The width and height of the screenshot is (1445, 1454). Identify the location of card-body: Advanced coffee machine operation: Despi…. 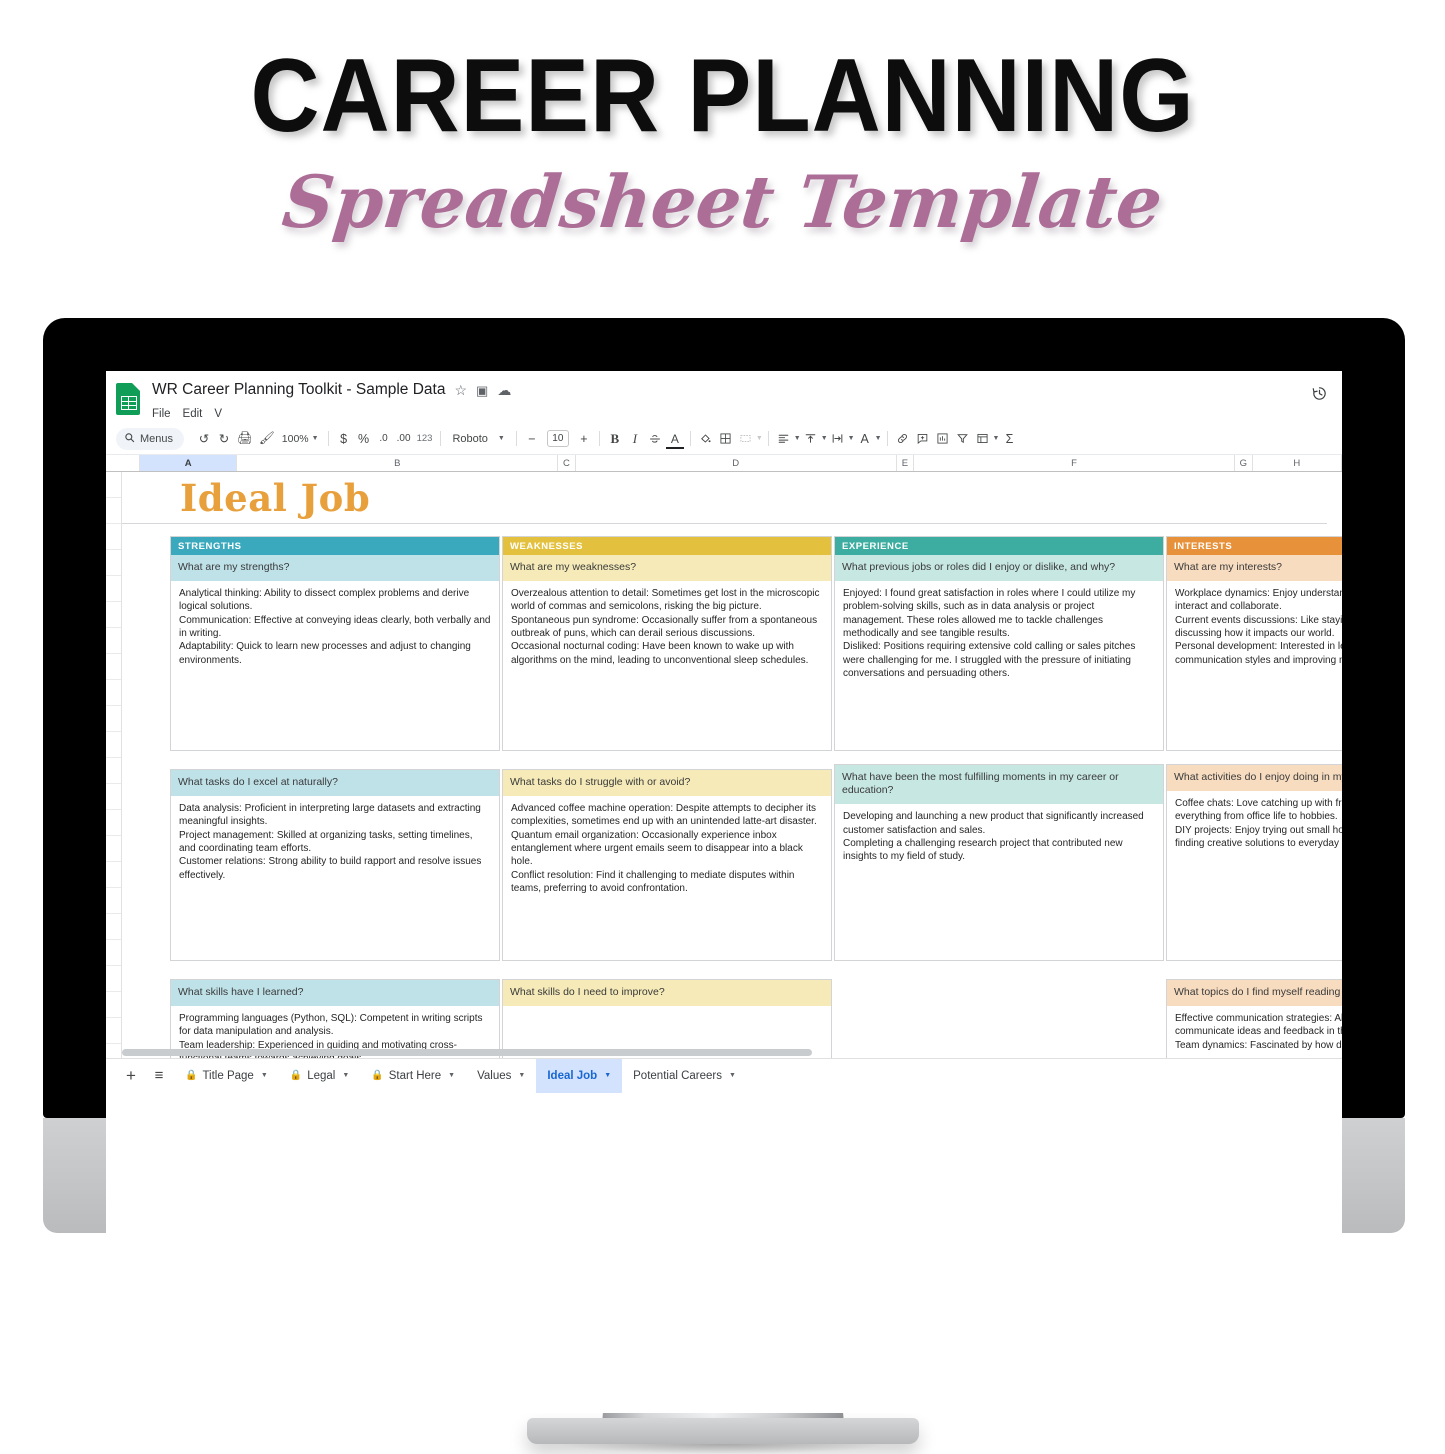
(667, 850).